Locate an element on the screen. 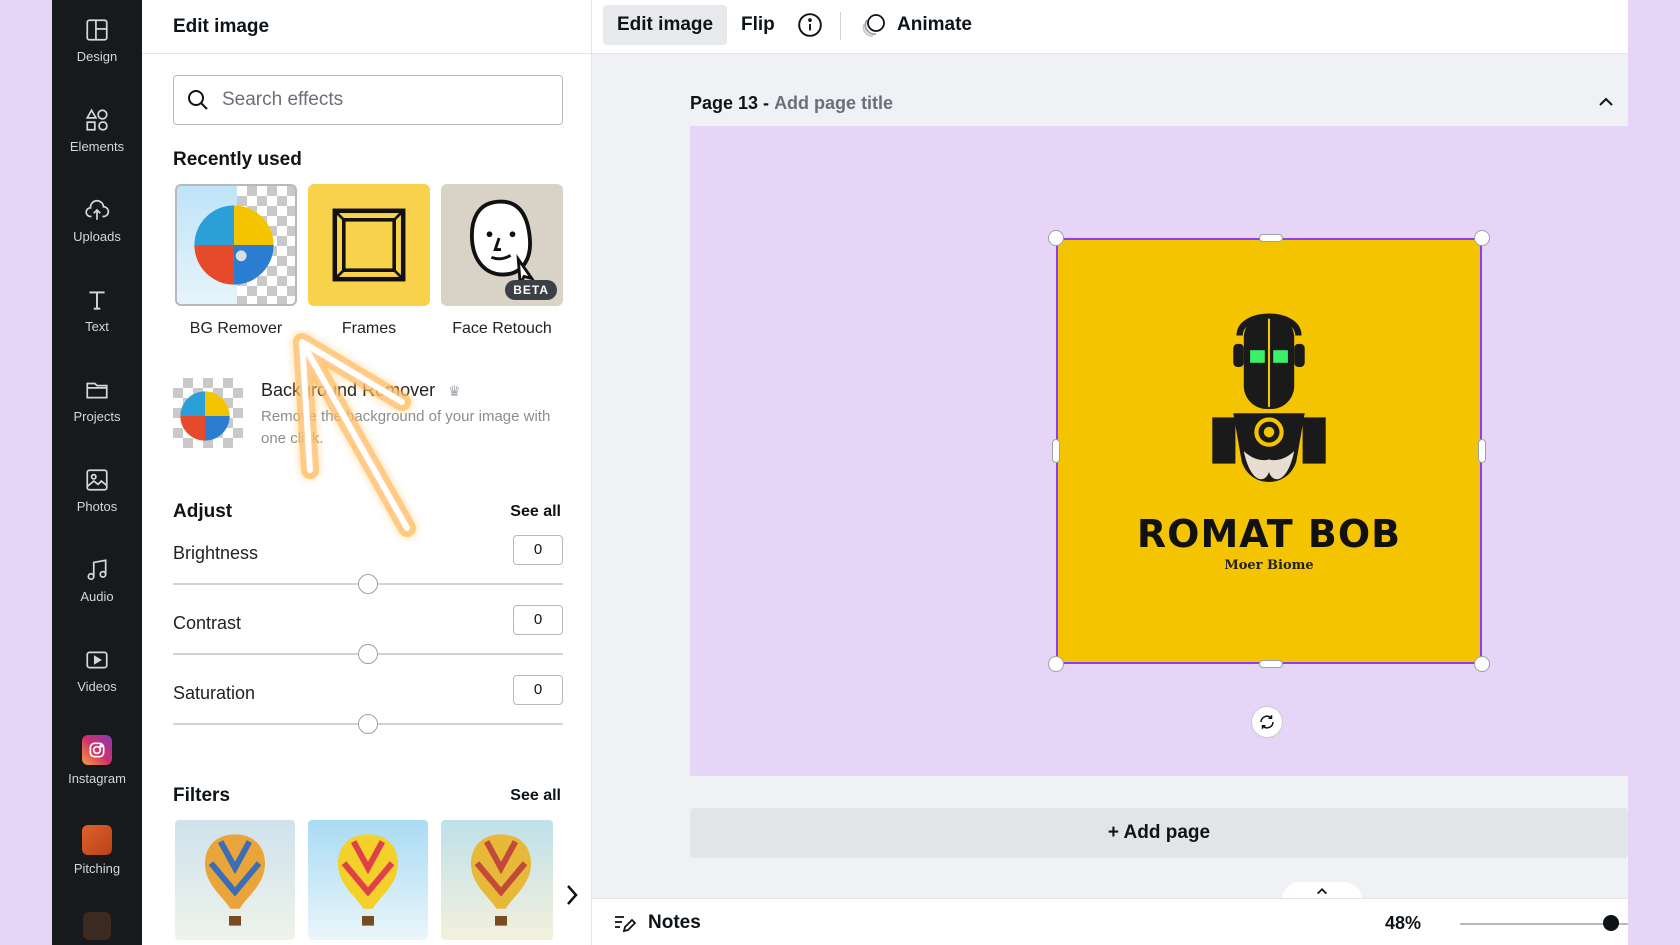 This screenshot has height=945, width=1680. info-icon is located at coordinates (810, 25).